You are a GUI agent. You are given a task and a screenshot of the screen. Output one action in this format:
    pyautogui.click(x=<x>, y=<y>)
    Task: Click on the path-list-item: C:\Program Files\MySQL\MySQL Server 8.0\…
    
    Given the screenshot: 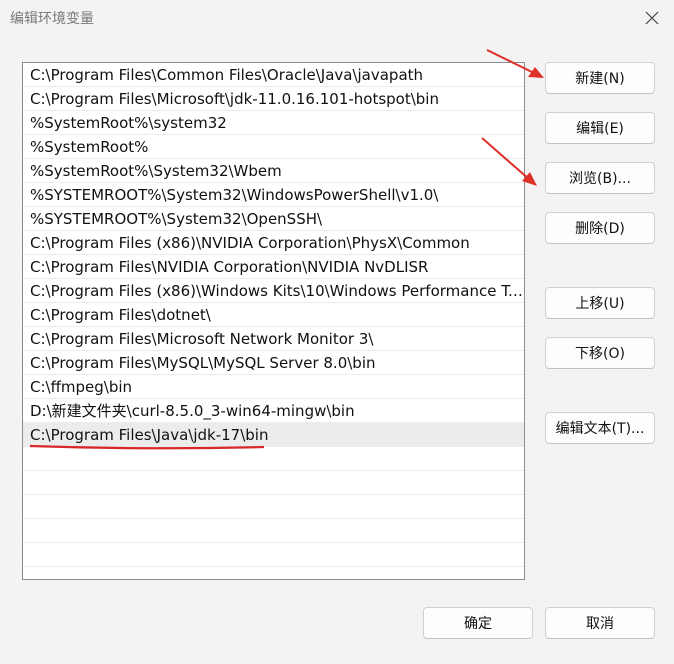 What is the action you would take?
    pyautogui.click(x=273, y=363)
    